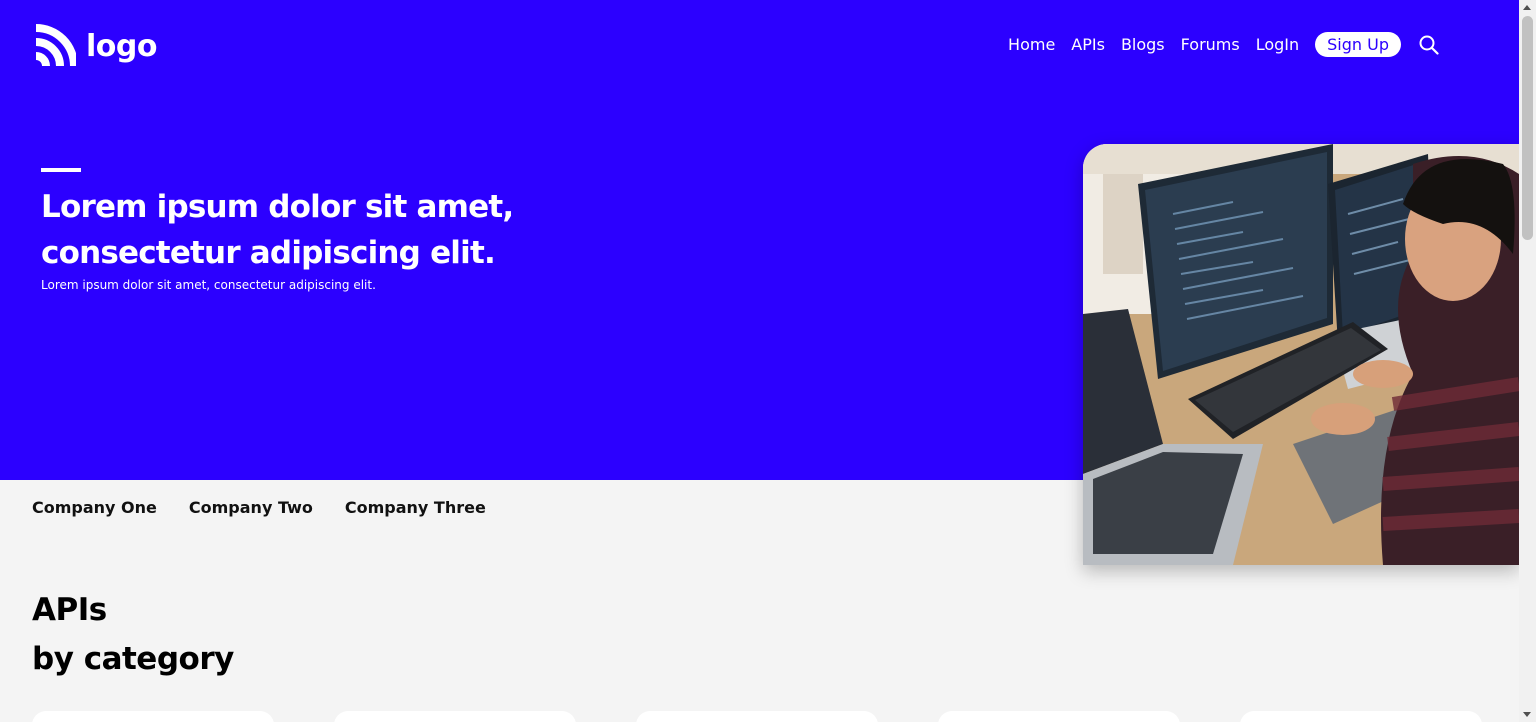 The image size is (1536, 722). I want to click on nav-blogs: Blogs, so click(1143, 44).